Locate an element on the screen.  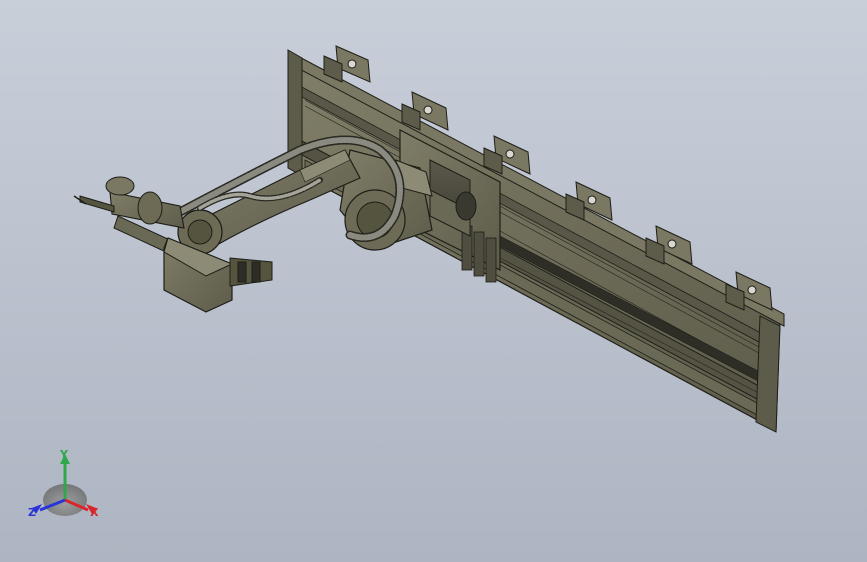
y-axis-label: Y is located at coordinates (64, 454).